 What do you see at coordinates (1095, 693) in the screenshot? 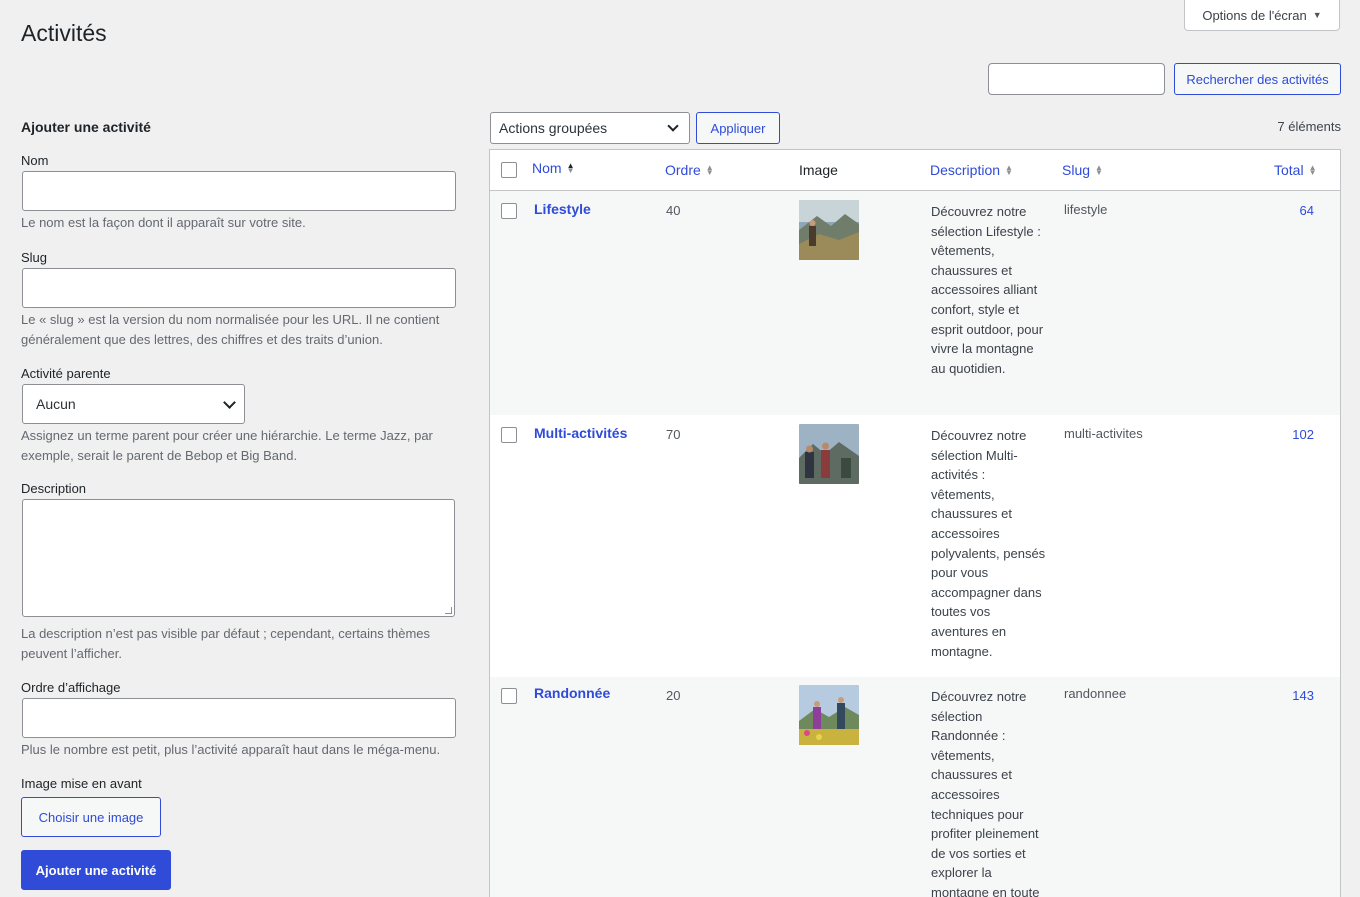
I see `row-slug: randonnee` at bounding box center [1095, 693].